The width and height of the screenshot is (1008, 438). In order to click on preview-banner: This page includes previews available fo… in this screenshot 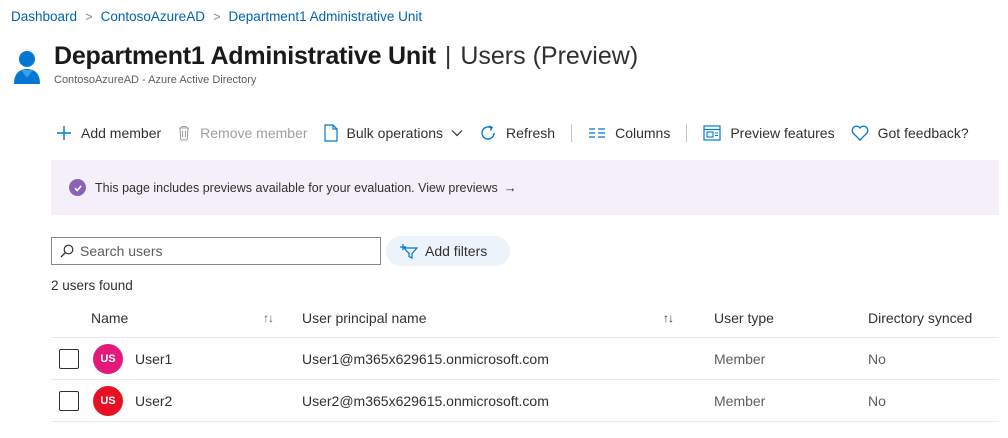, I will do `click(525, 187)`.